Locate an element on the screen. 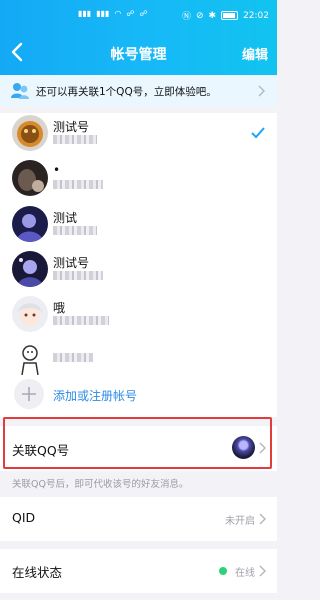  header: ▮▮▮ ▮▮▮ ◠ ☍ ☍ Ⓝ ⊘ ✱ 22:02 帐号管理 编辑 is located at coordinates (138, 37).